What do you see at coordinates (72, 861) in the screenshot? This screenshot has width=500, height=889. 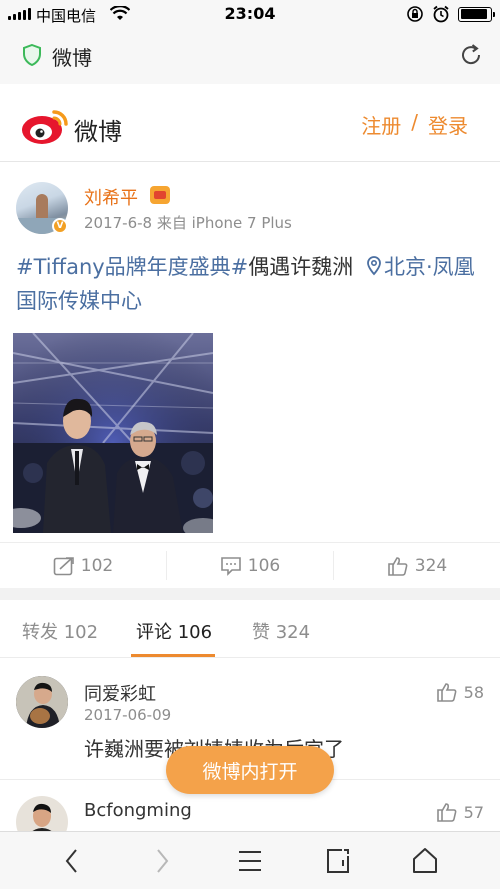 I see `back-icon` at bounding box center [72, 861].